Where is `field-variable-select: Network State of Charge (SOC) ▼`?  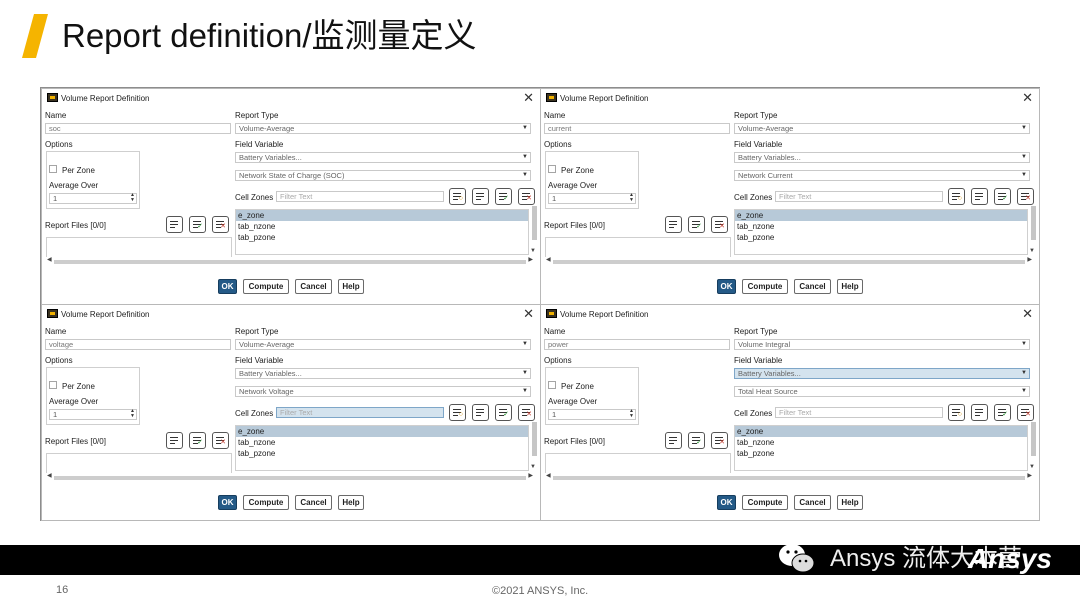
field-variable-select: Network State of Charge (SOC) ▼ is located at coordinates (383, 175).